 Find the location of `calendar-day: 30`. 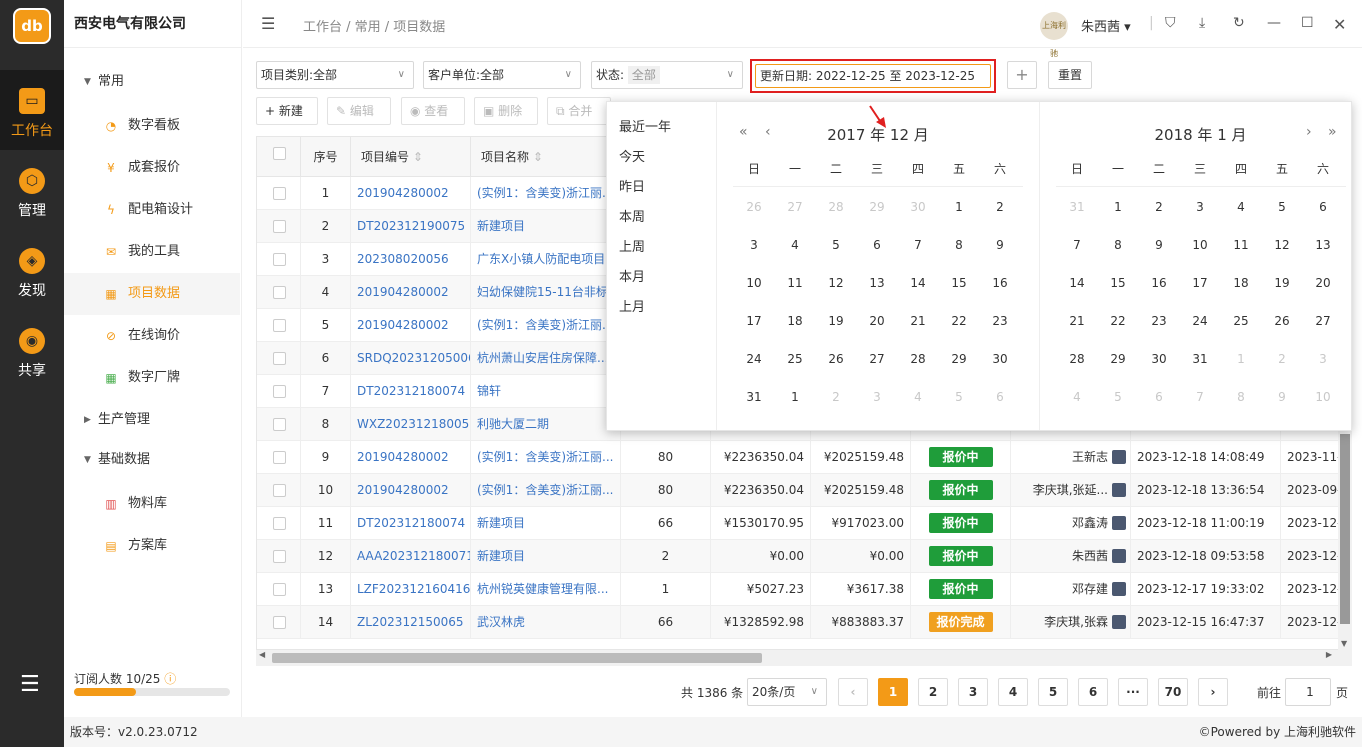

calendar-day: 30 is located at coordinates (1000, 359).